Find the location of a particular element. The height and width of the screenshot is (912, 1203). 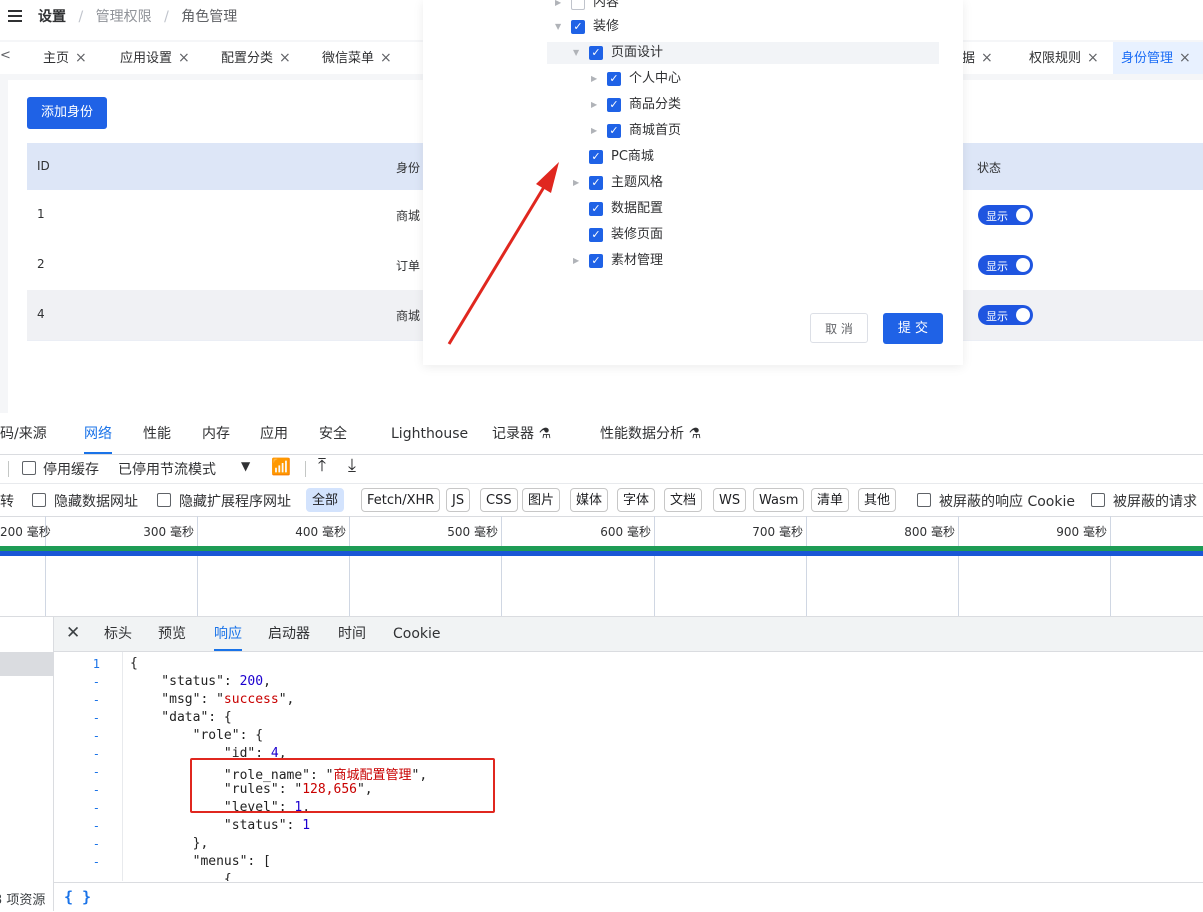

breadcrumb-root: 设置 is located at coordinates (52, 17).